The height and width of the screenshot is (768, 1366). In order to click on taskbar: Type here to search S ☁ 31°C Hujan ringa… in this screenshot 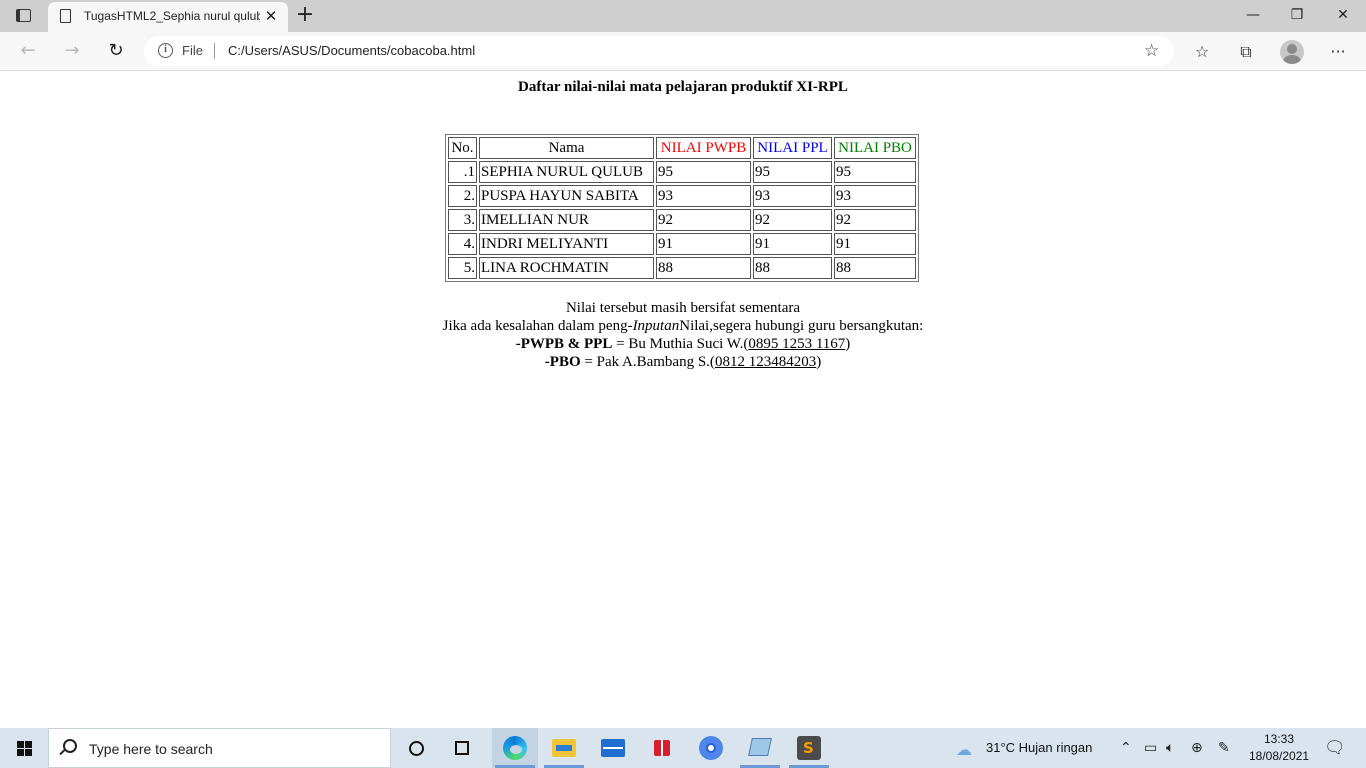, I will do `click(683, 748)`.